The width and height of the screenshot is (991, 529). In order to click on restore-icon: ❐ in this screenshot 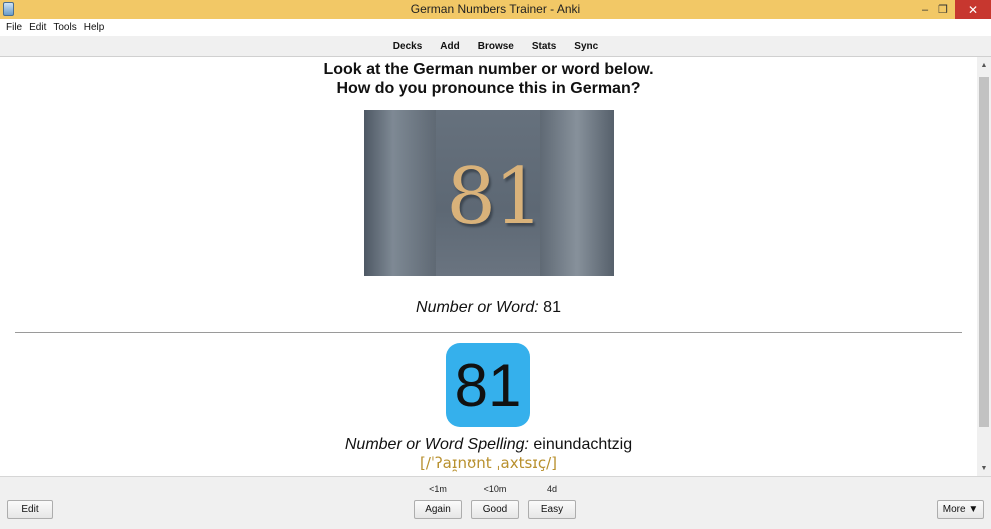, I will do `click(943, 9)`.